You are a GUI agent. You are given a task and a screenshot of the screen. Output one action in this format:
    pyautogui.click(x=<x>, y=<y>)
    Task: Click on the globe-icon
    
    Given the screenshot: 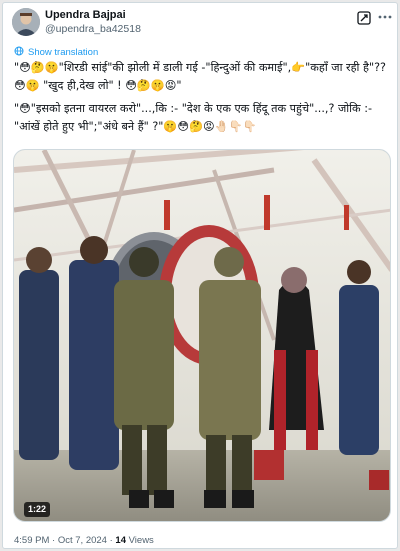 What is the action you would take?
    pyautogui.click(x=21, y=52)
    